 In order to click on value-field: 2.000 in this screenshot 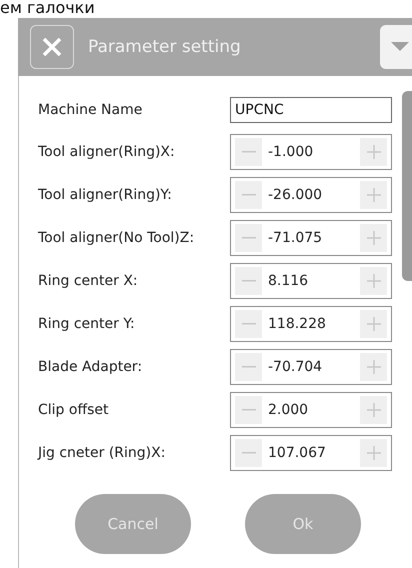, I will do `click(311, 410)`.